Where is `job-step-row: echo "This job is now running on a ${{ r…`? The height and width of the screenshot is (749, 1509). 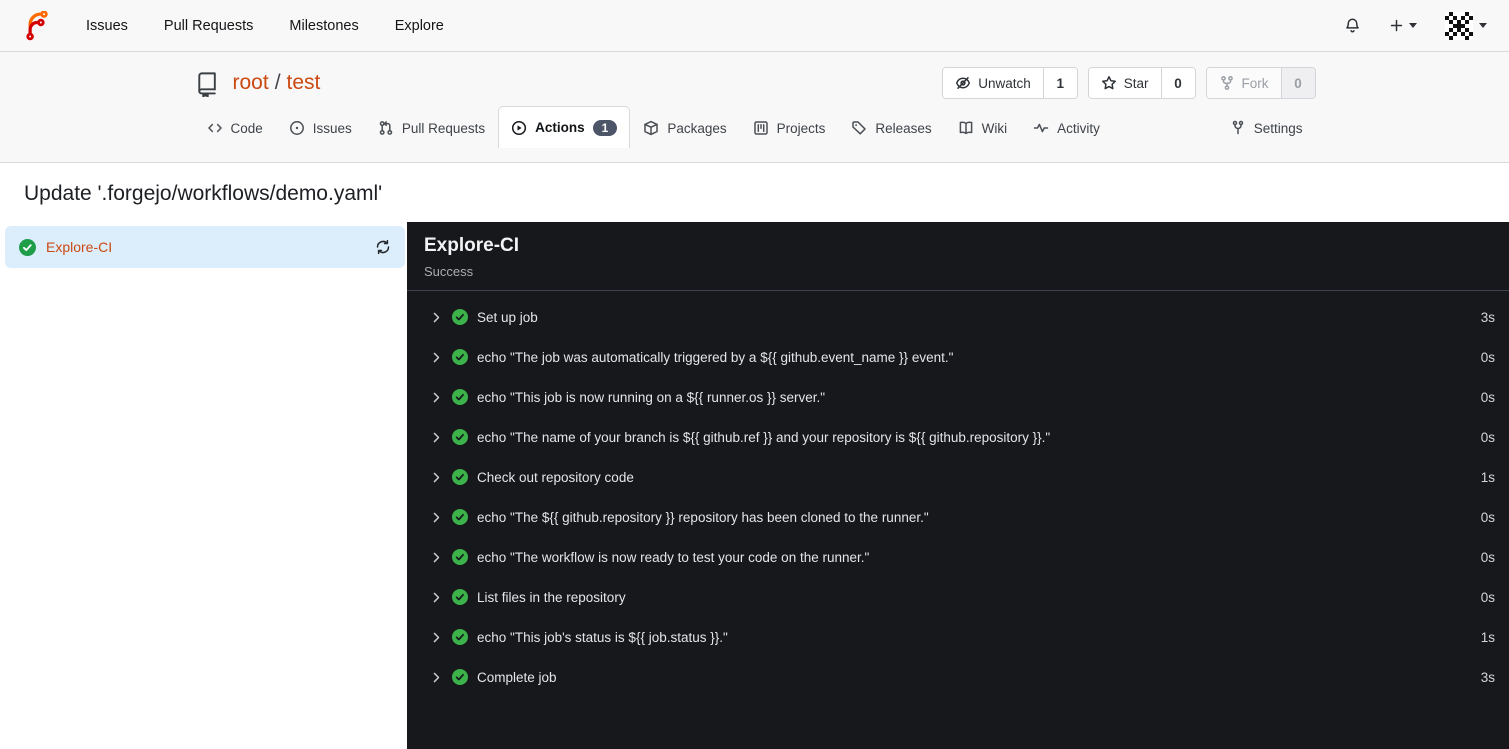
job-step-row: echo "This job is now running on a ${{ r… is located at coordinates (958, 397).